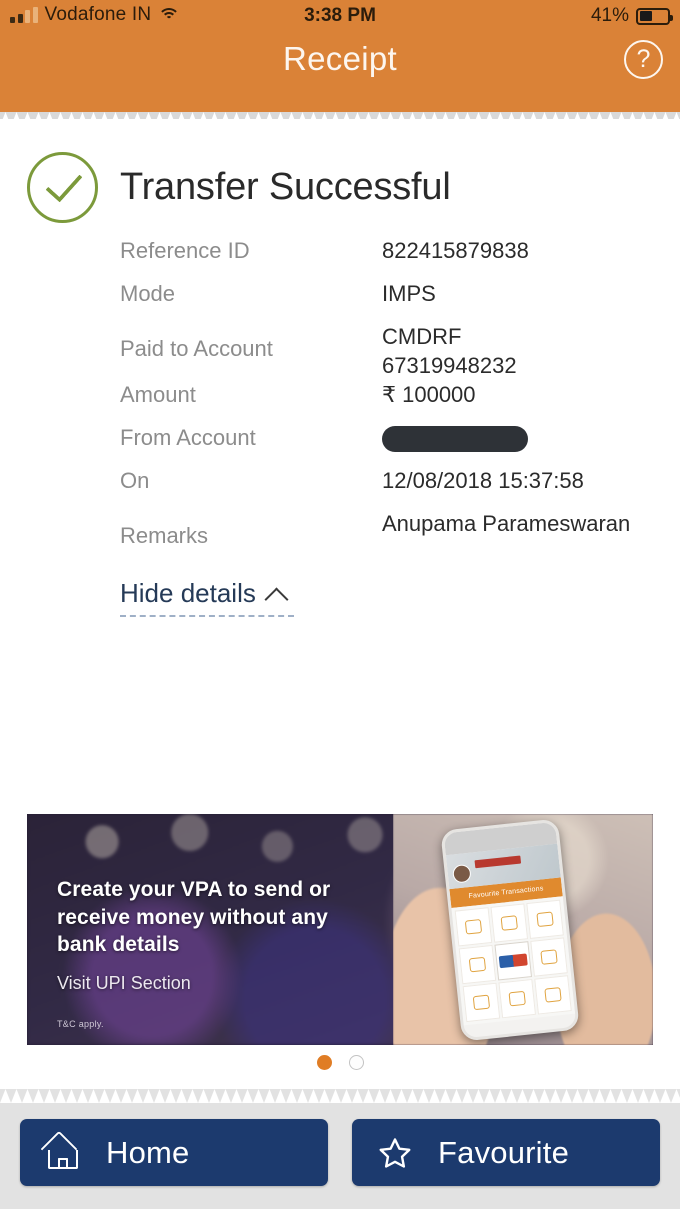 Image resolution: width=680 pixels, height=1209 pixels. Describe the element at coordinates (285, 187) in the screenshot. I see `transfer-status-label: Transfer Successful` at that location.